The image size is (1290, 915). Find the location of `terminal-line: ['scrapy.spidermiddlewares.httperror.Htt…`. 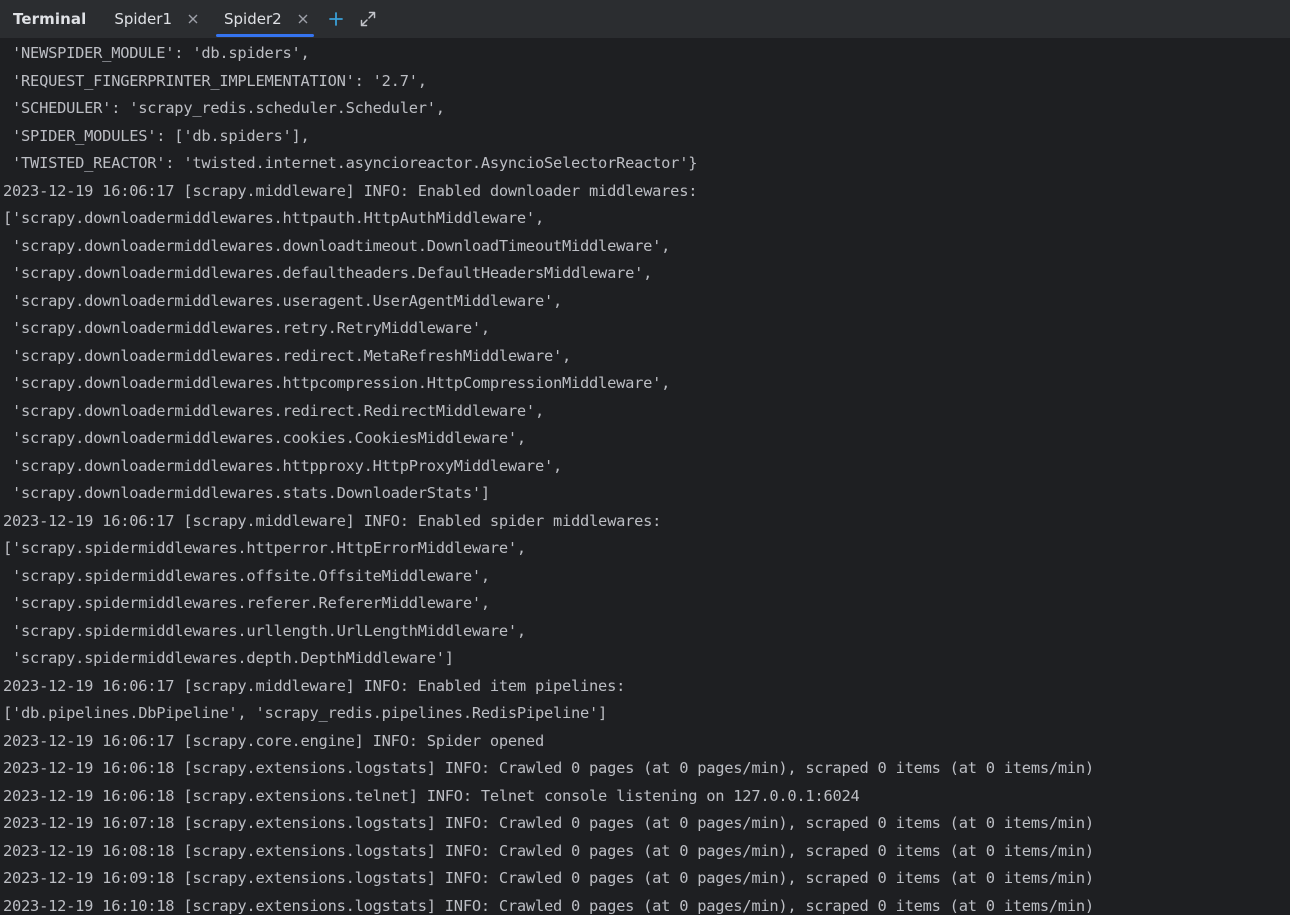

terminal-line: ['scrapy.spidermiddlewares.httperror.Htt… is located at coordinates (264, 548).